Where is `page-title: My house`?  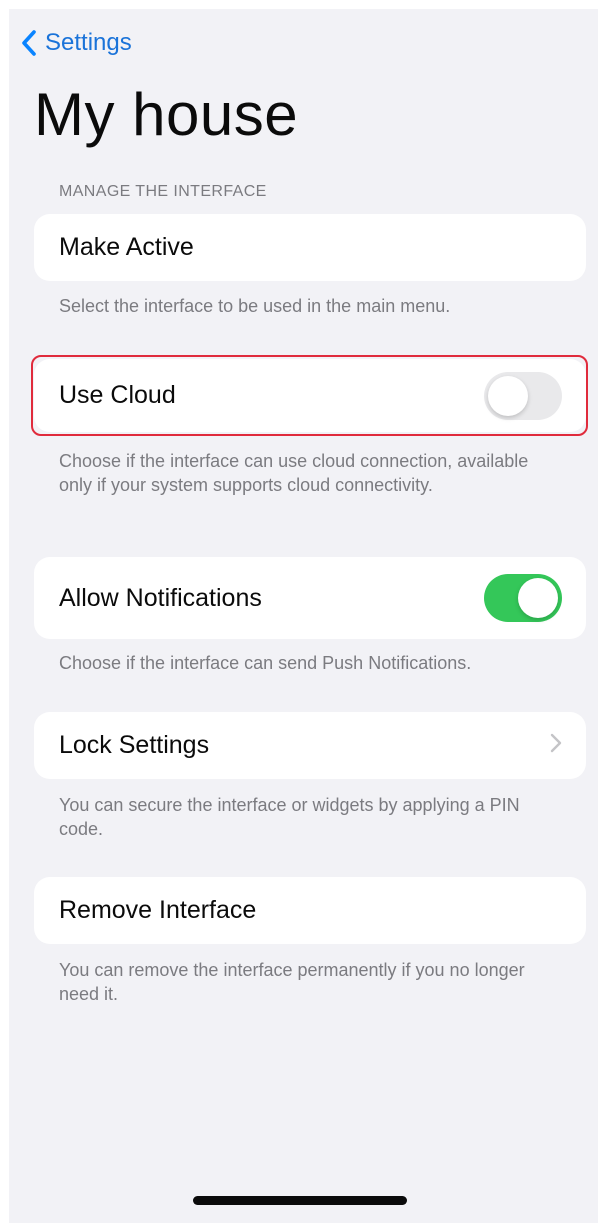 page-title: My house is located at coordinates (166, 114).